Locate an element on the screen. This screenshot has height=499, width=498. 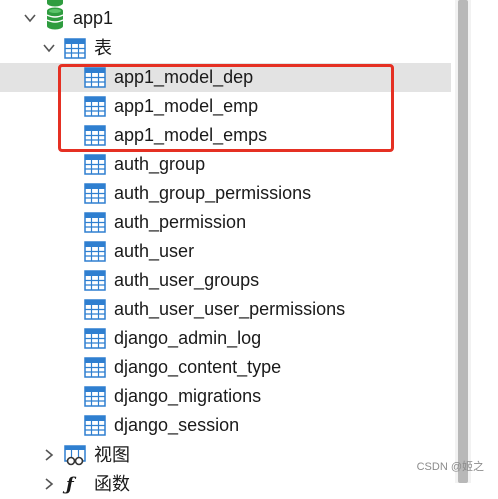
tree-table-item: django_session is located at coordinates (225, 425).